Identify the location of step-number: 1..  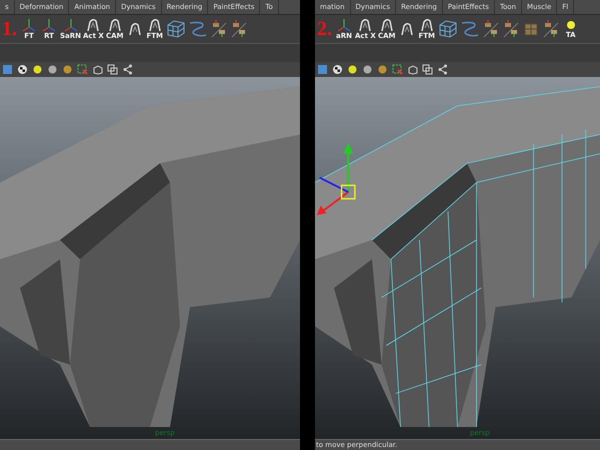
(9, 29).